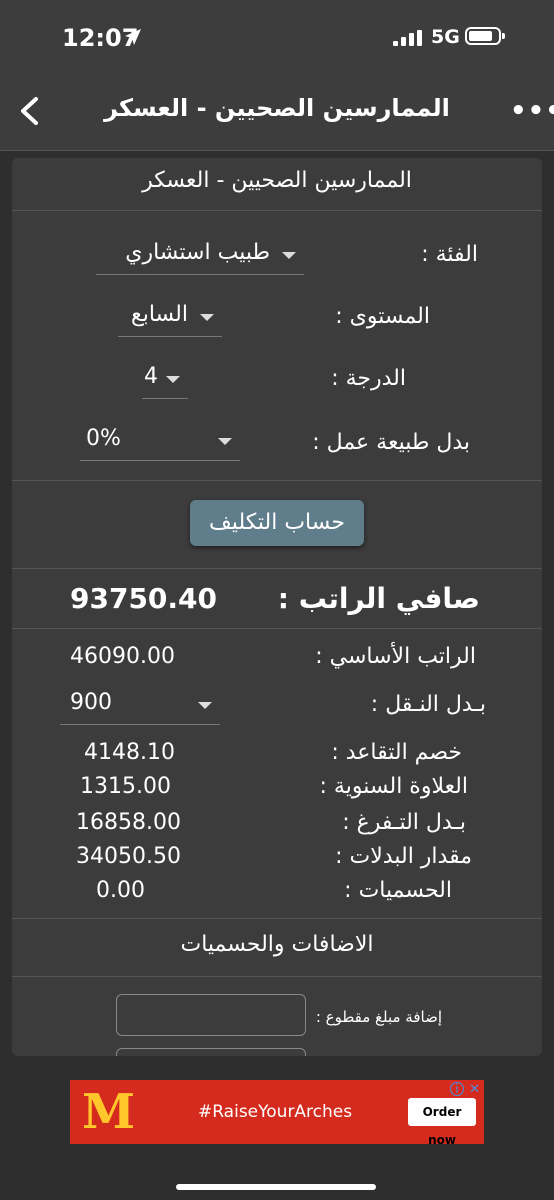 The width and height of the screenshot is (554, 1200). Describe the element at coordinates (211, 1015) in the screenshot. I see `lump-sum-input` at that location.